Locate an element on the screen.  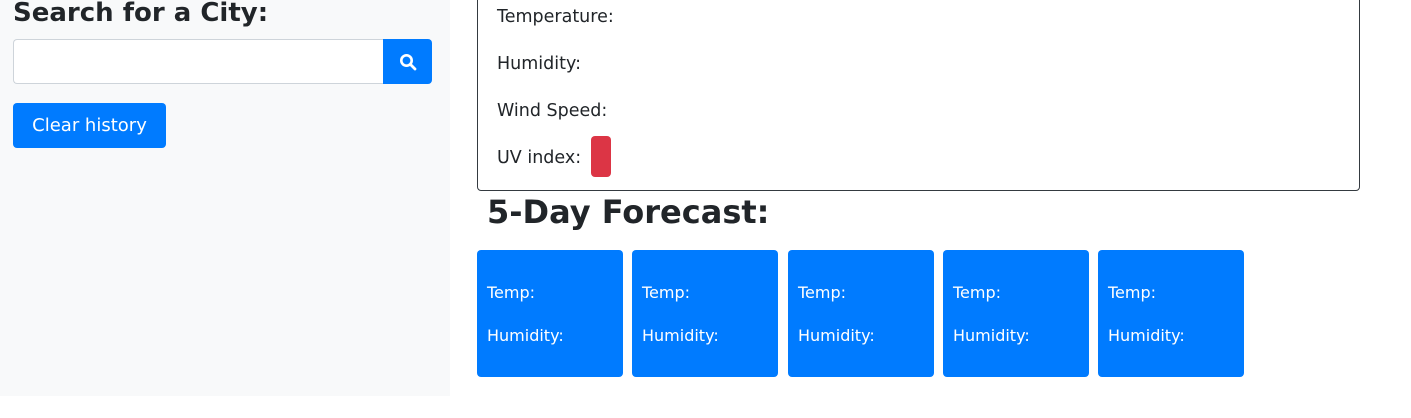
forecast-card-day-3: Temp: Humidity: is located at coordinates (861, 313).